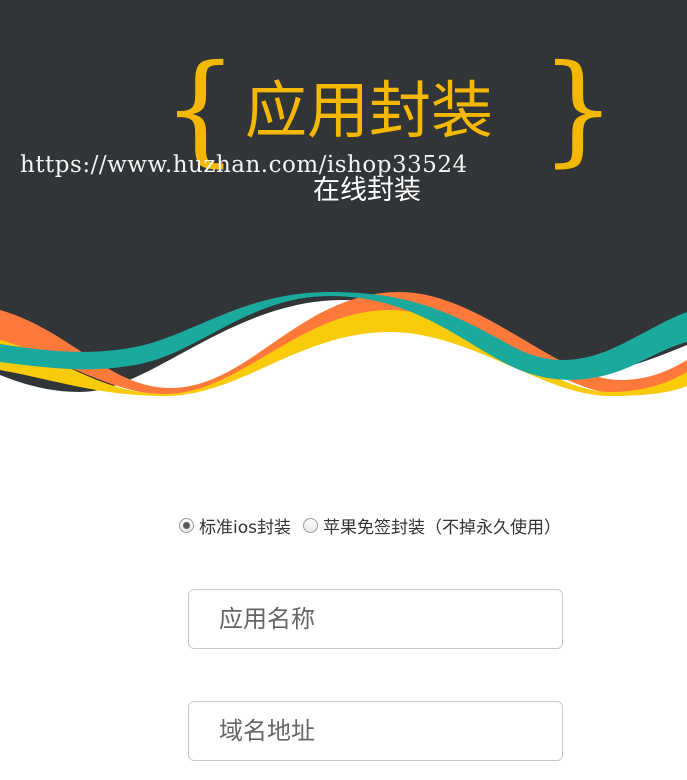 The width and height of the screenshot is (687, 780). I want to click on radio-option-standard-ios: 标准ios封装, so click(235, 525).